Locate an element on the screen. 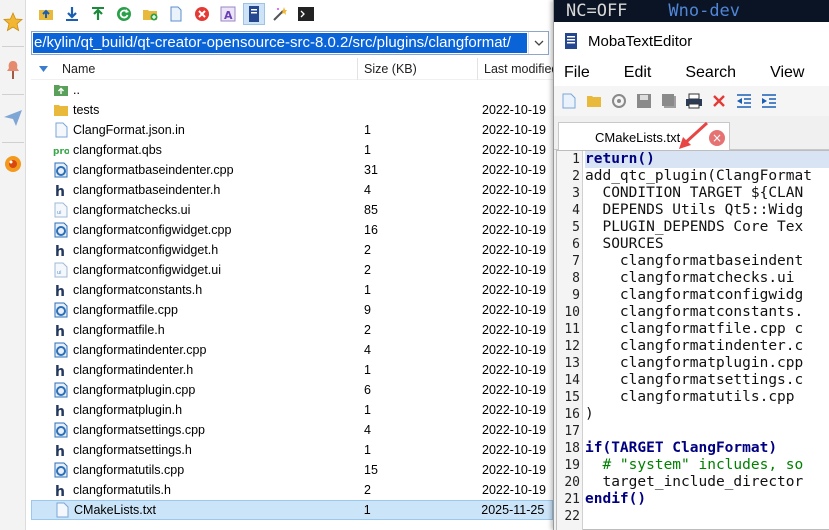 Image resolution: width=829 pixels, height=530 pixels. table-row: h clangformatplugin.h 1 2022-10-19 is located at coordinates (292, 410).